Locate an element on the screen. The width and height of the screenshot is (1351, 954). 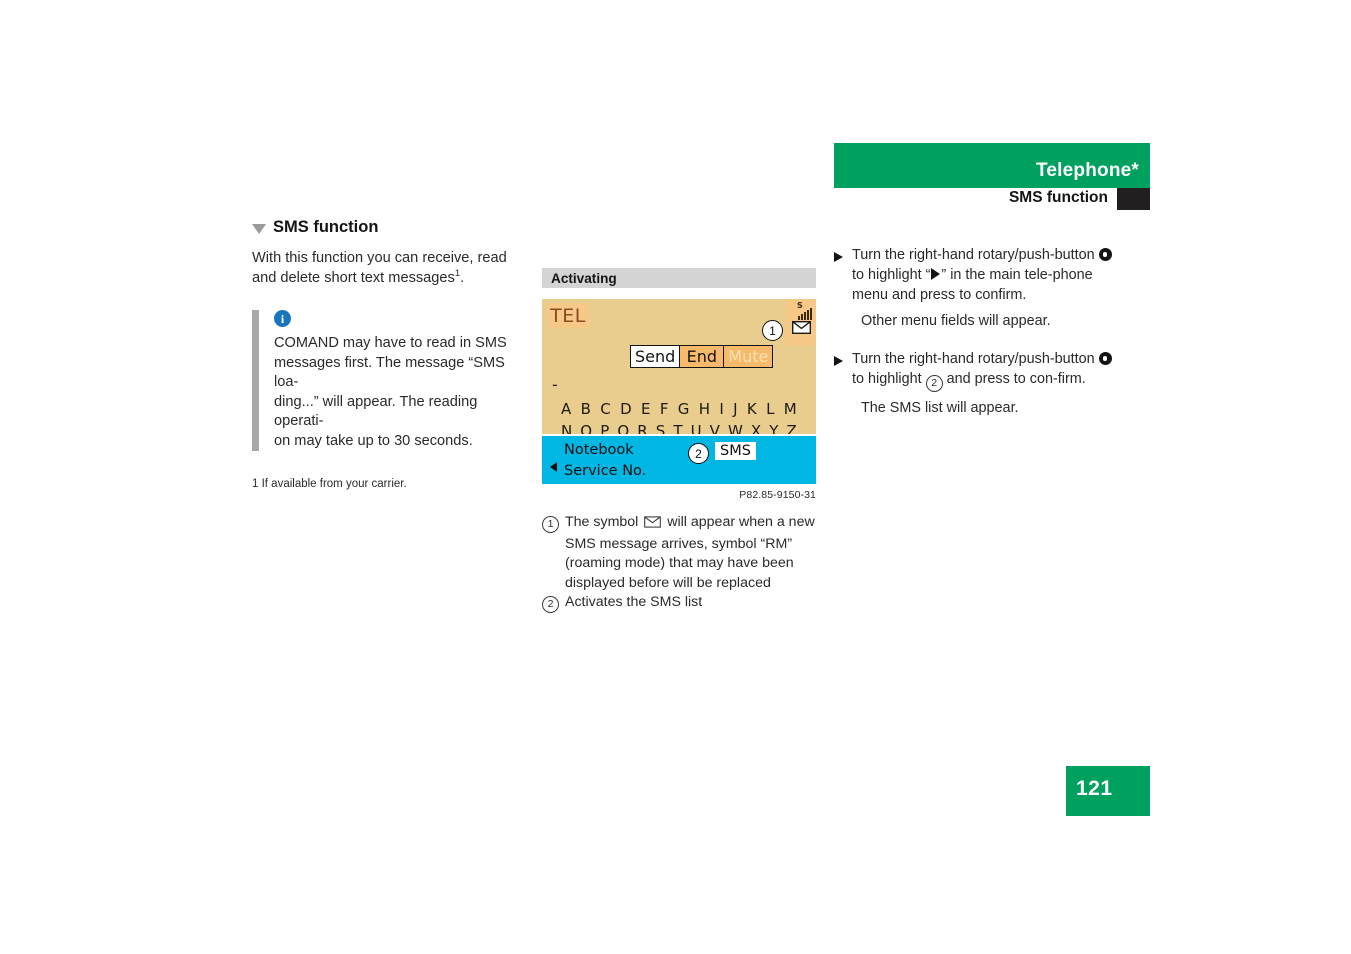
triangle-left-icon is located at coordinates (553, 467).